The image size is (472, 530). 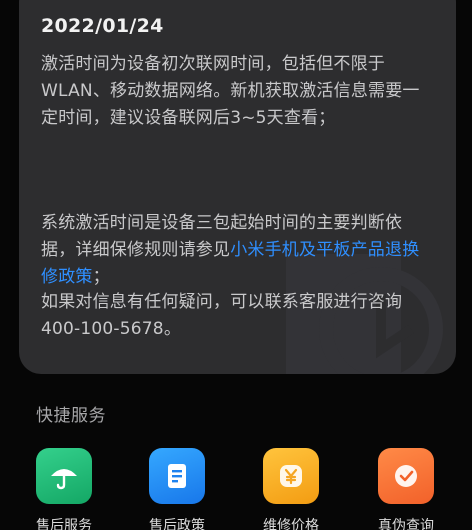 I want to click on after-sales-policy-tile, so click(x=177, y=476).